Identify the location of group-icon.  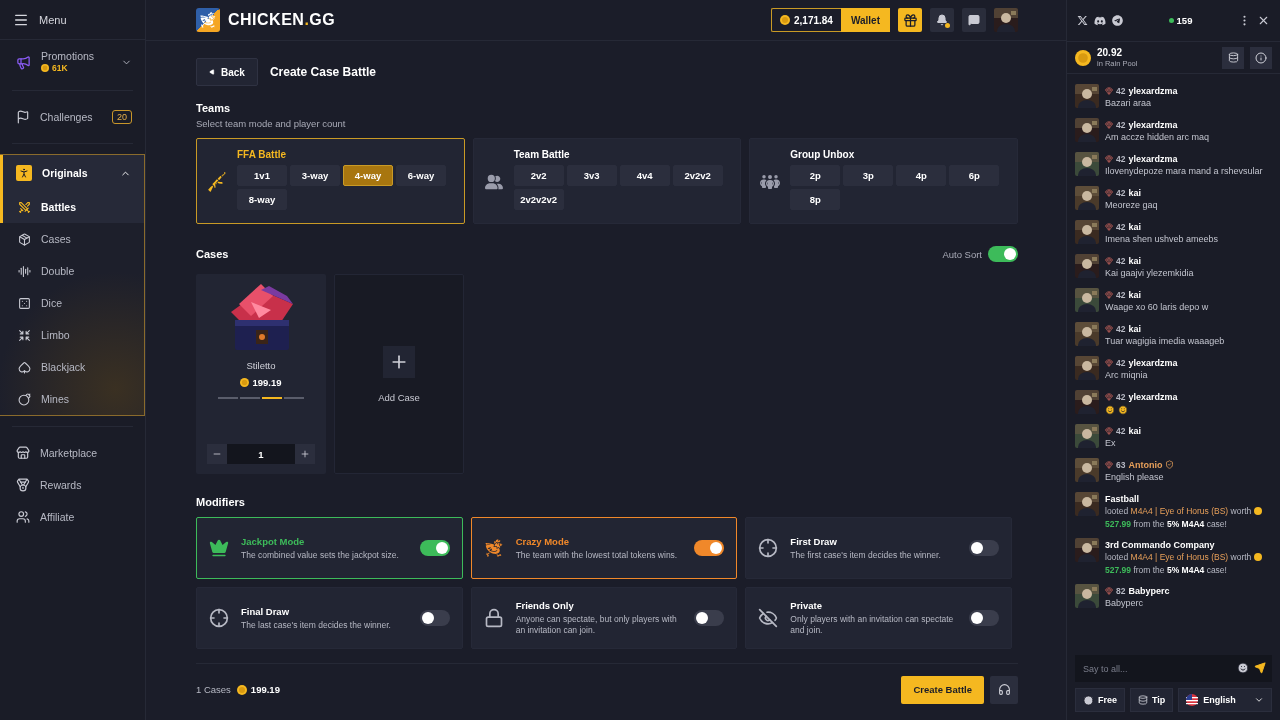
(770, 182).